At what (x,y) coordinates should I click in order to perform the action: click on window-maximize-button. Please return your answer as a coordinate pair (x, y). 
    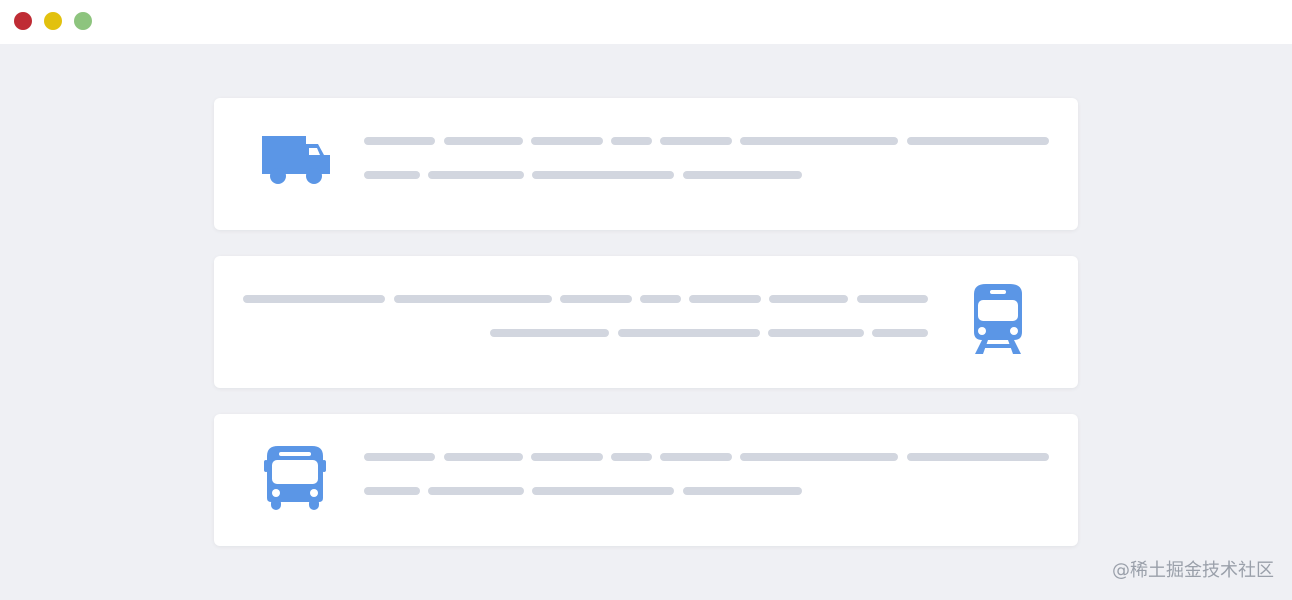
    Looking at the image, I should click on (83, 21).